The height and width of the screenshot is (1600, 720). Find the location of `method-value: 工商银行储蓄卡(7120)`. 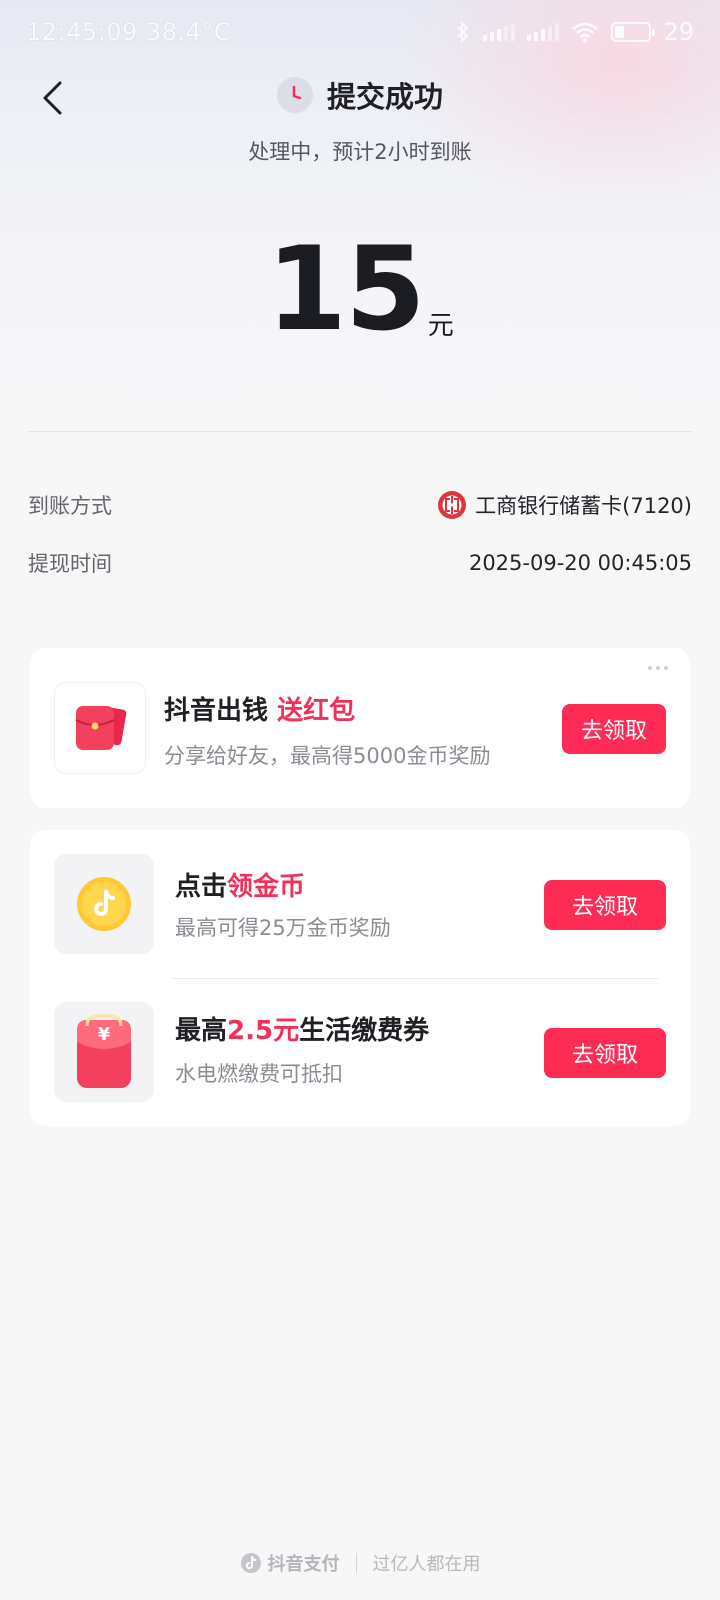

method-value: 工商银行储蓄卡(7120) is located at coordinates (564, 505).